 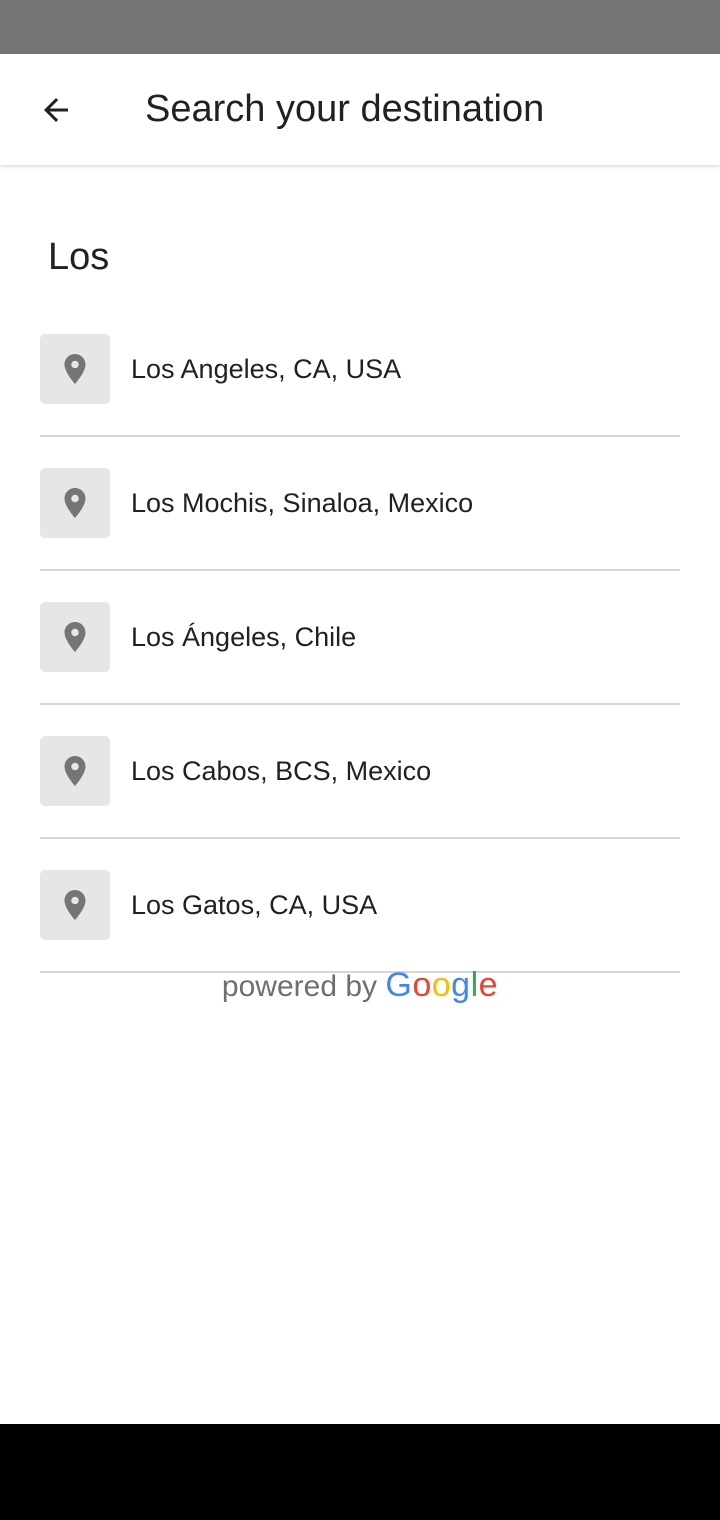 What do you see at coordinates (254, 904) in the screenshot?
I see `result-label: Los Gatos, CA, USA` at bounding box center [254, 904].